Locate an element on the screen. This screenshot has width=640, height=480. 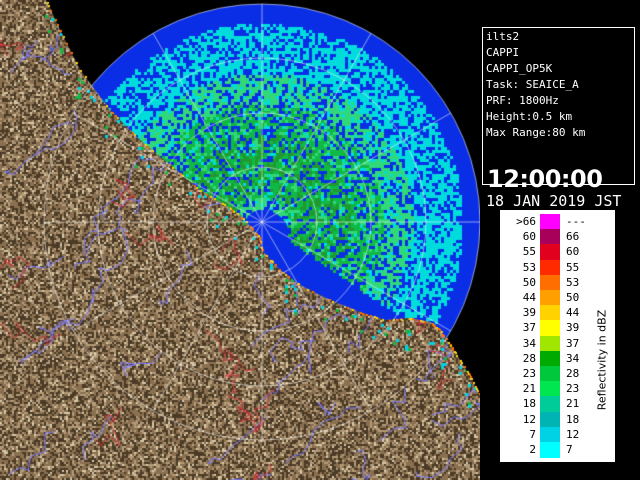
legend-low-value: 28 is located at coordinates (529, 358).